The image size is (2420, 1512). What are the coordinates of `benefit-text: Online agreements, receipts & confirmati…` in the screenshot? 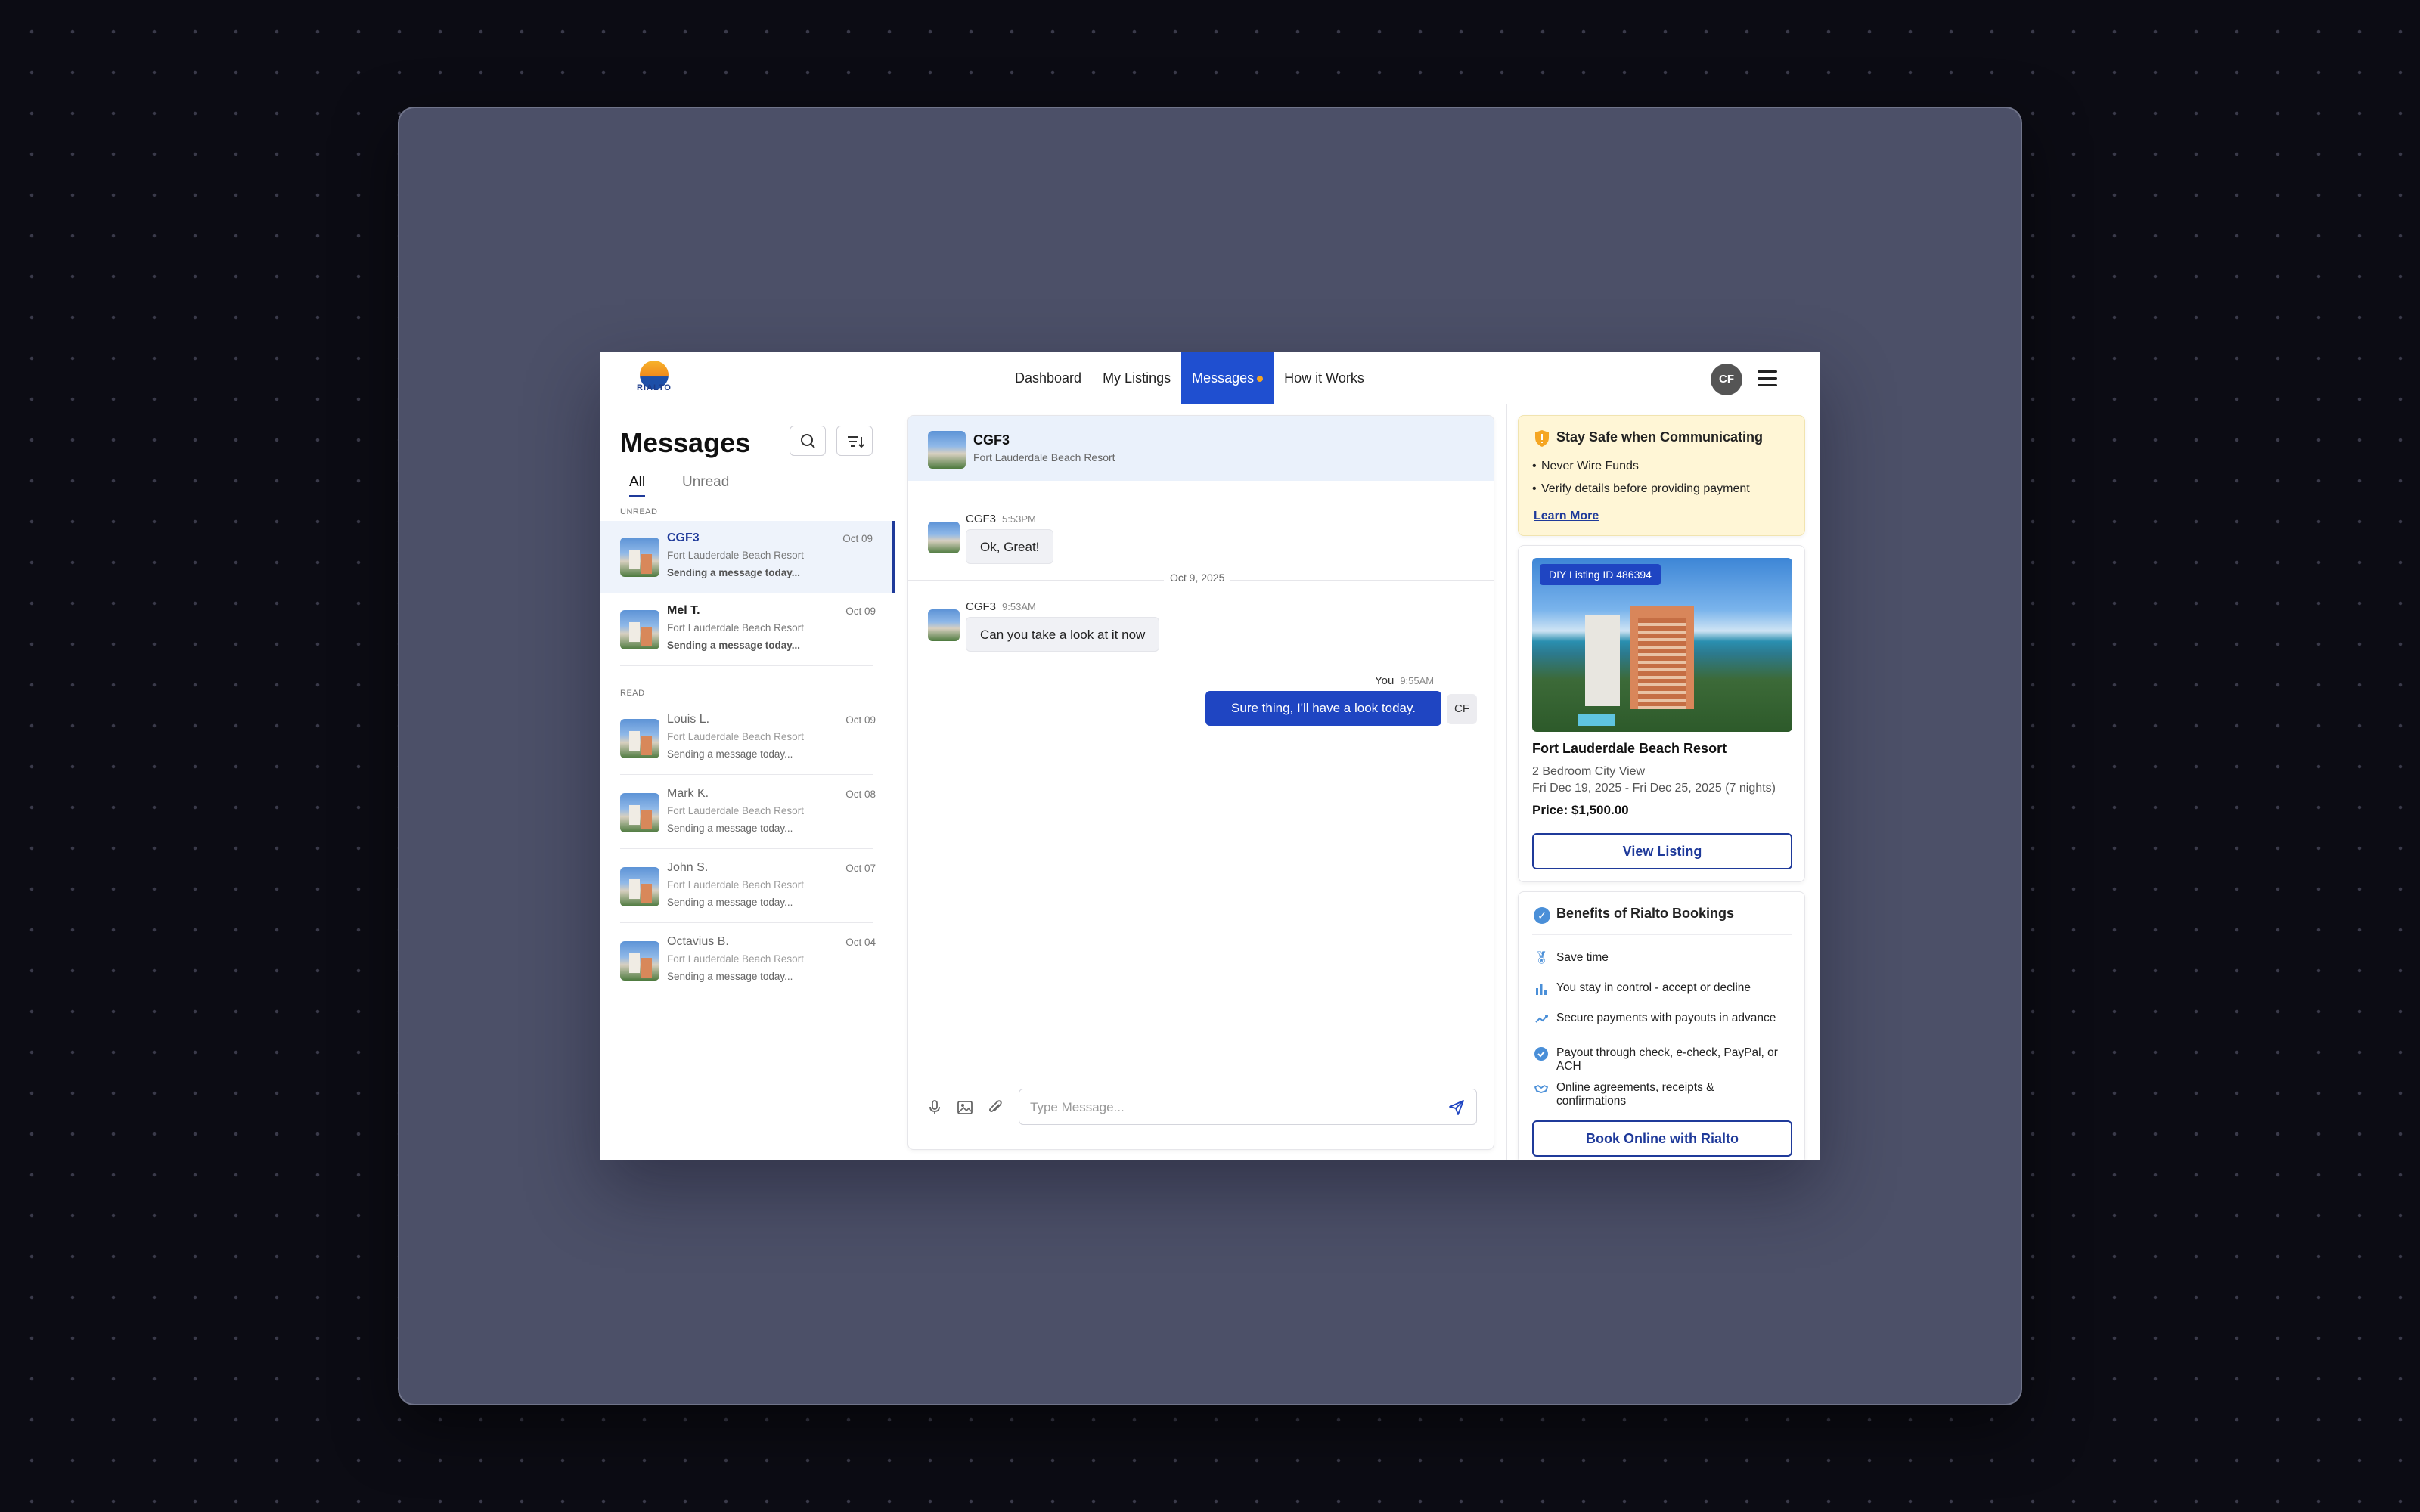 It's located at (1635, 1094).